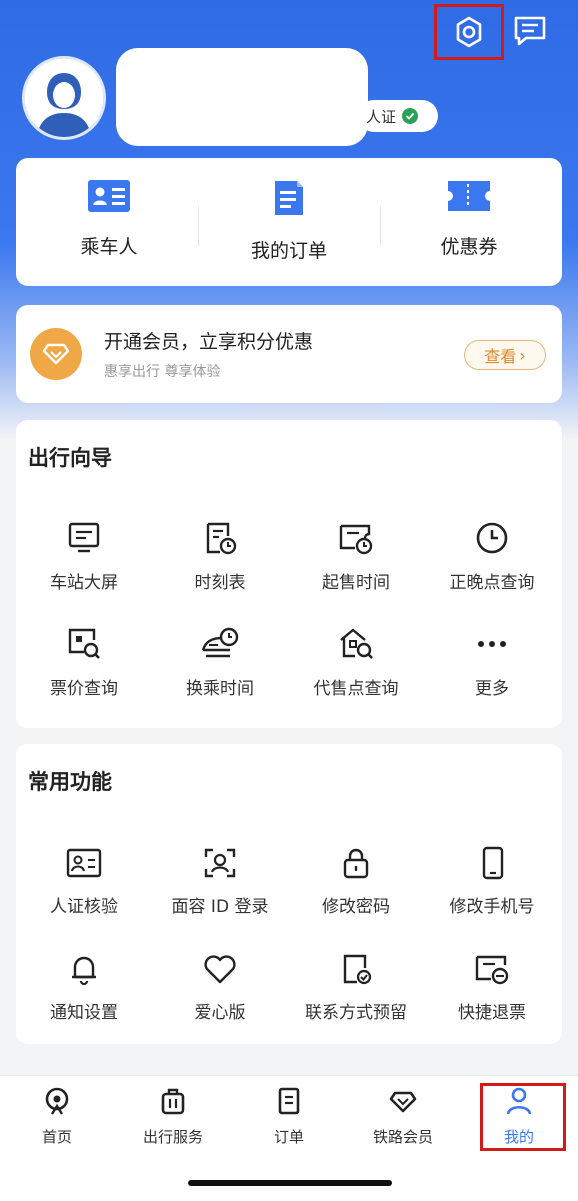 This screenshot has height=1201, width=578. I want to click on avatar, so click(64, 98).